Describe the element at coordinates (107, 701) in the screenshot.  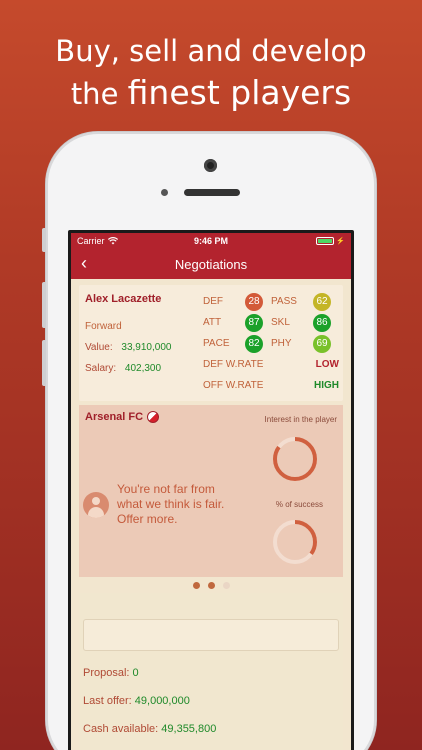
I see `last-offer-label: Last offer:` at that location.